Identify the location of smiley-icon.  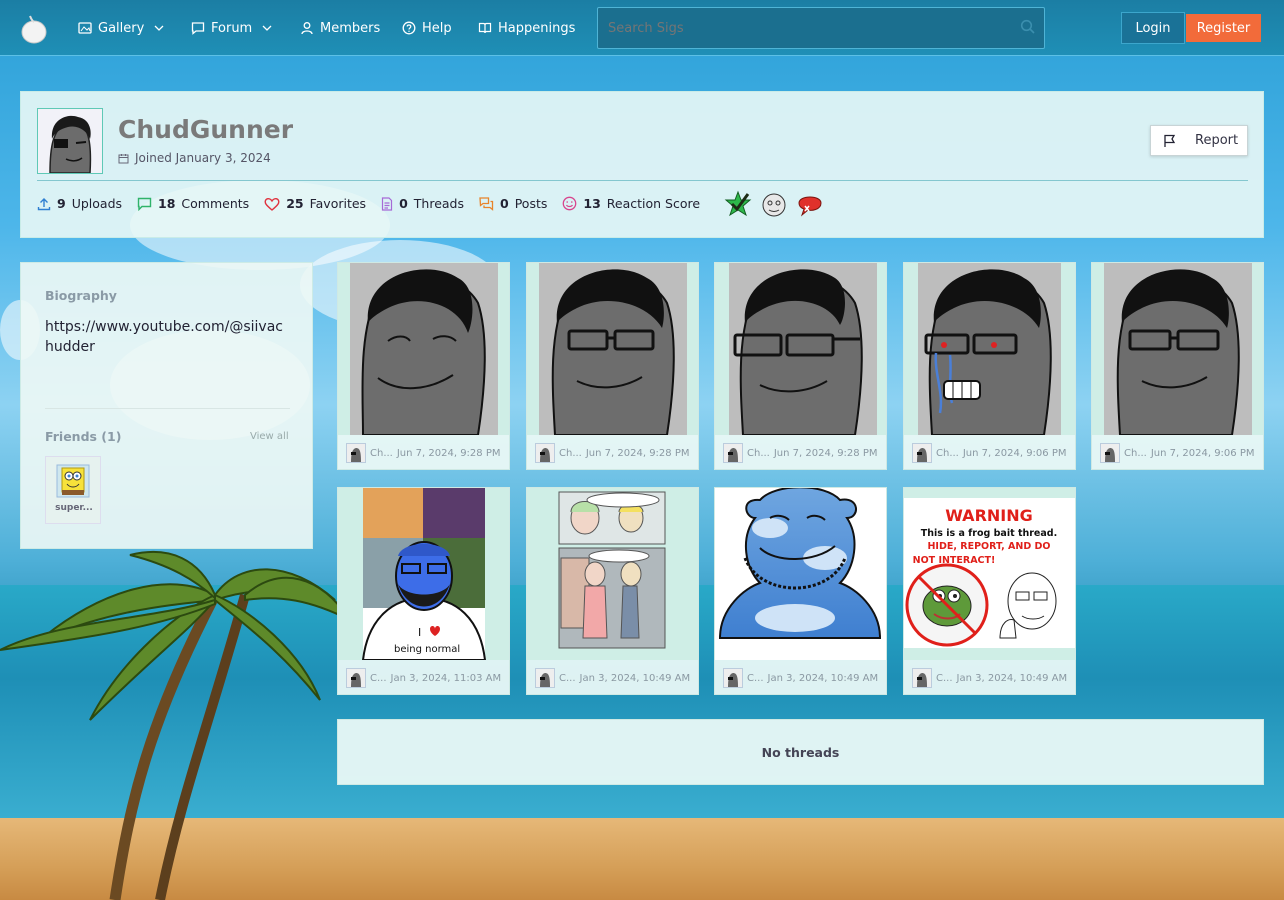
(570, 203).